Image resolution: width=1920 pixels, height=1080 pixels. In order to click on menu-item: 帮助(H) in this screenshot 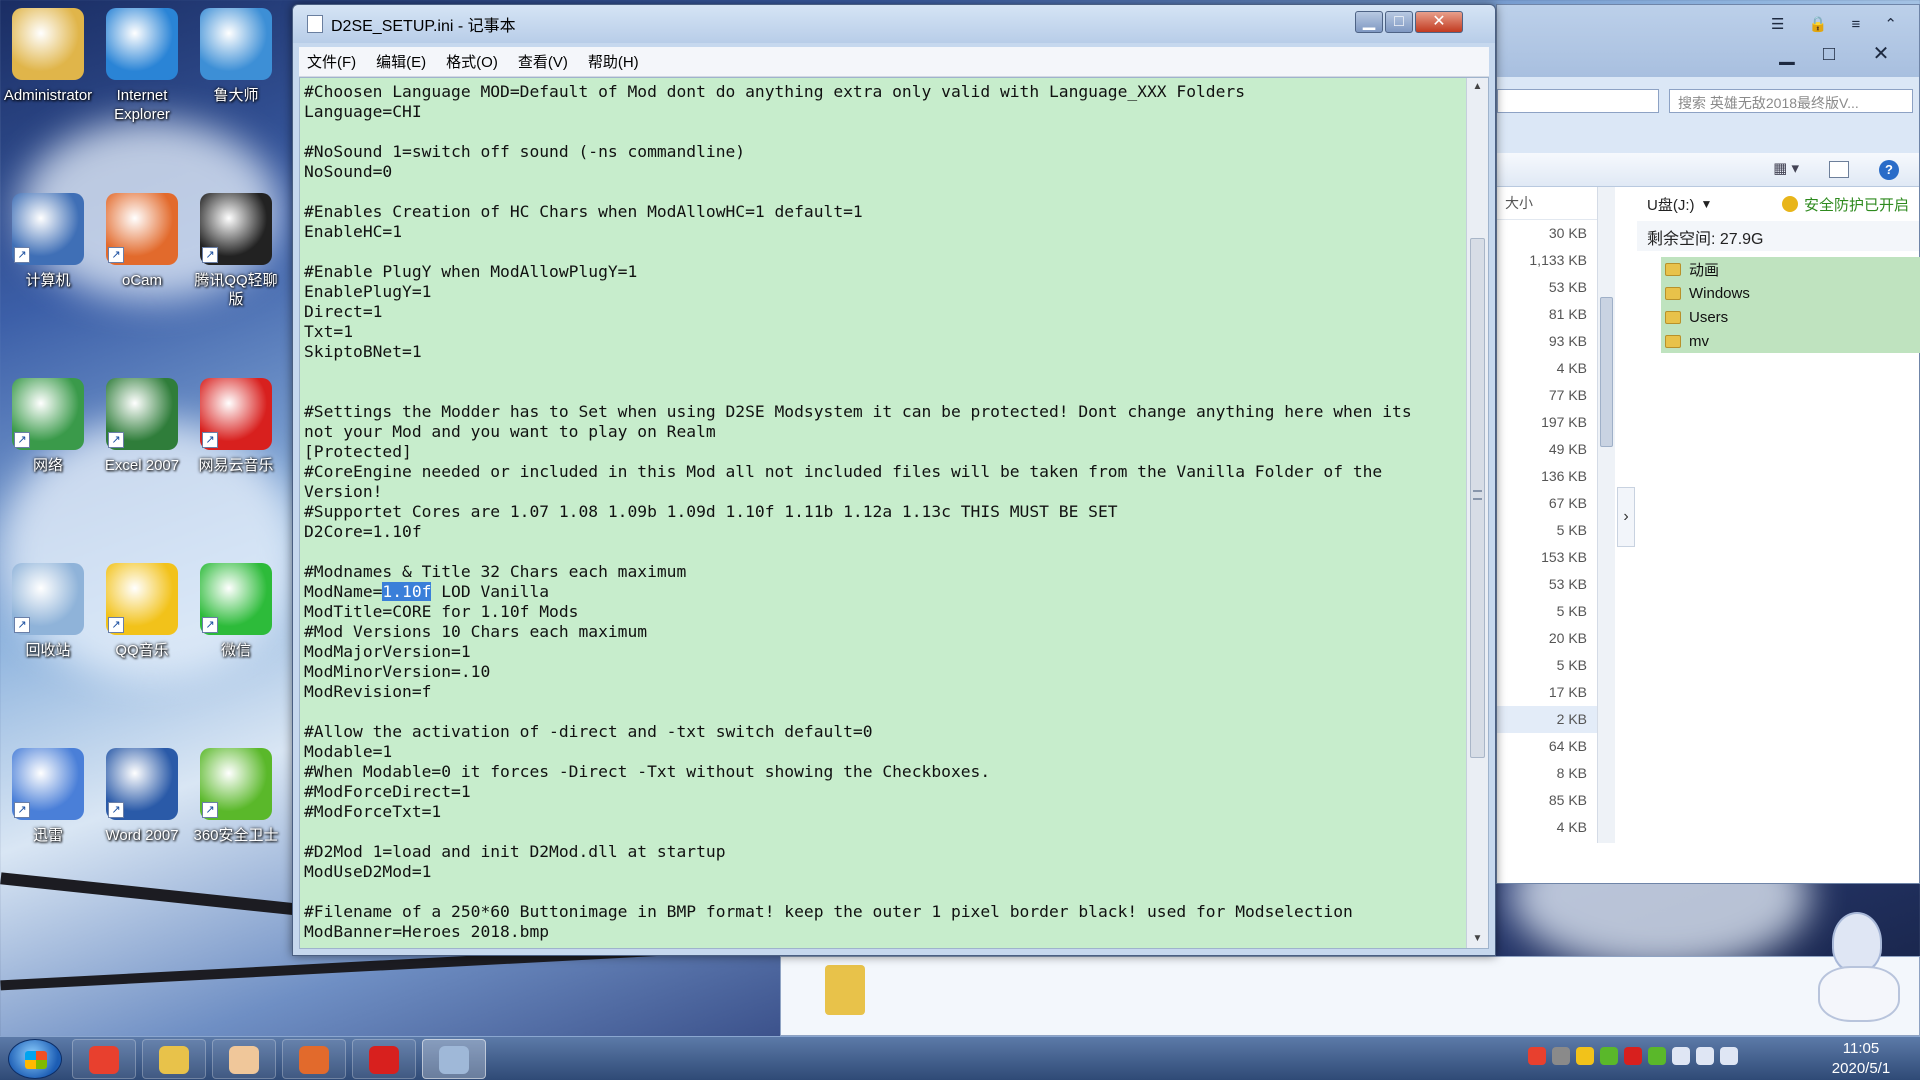, I will do `click(613, 61)`.